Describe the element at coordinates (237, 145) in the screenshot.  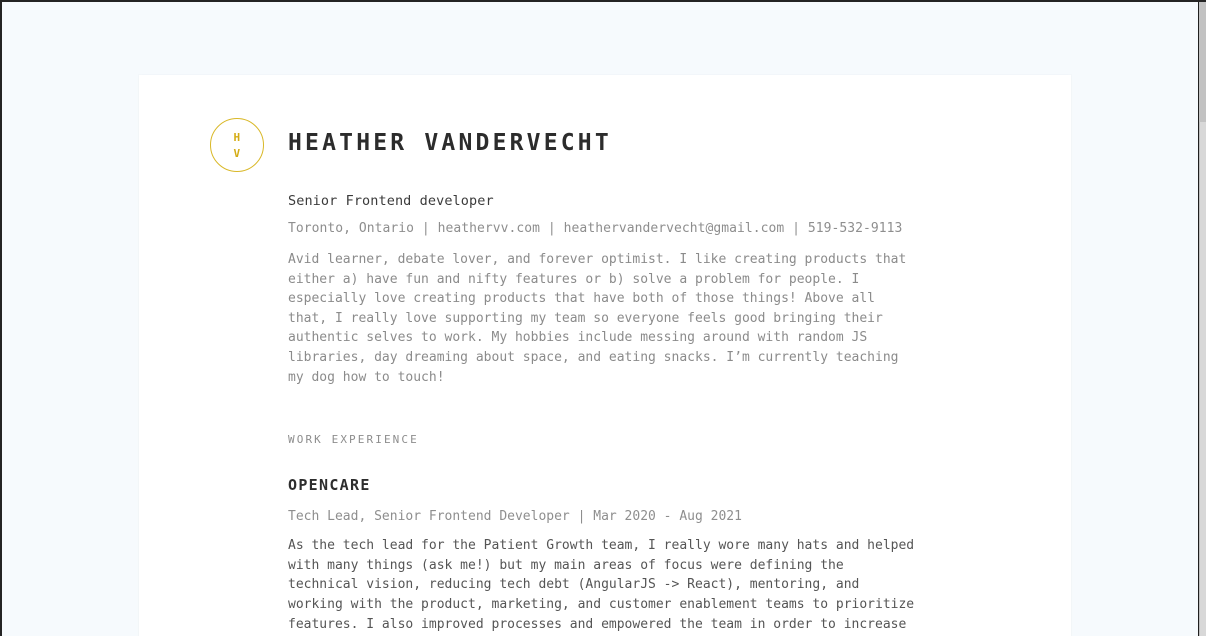
I see `monogram-logo: H V` at that location.